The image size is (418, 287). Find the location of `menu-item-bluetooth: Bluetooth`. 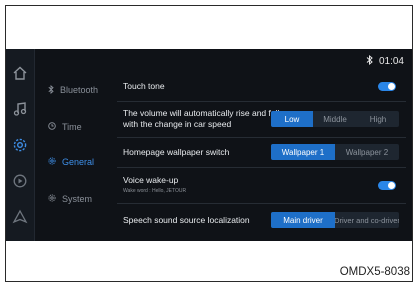

menu-item-bluetooth: Bluetooth is located at coordinates (73, 90).